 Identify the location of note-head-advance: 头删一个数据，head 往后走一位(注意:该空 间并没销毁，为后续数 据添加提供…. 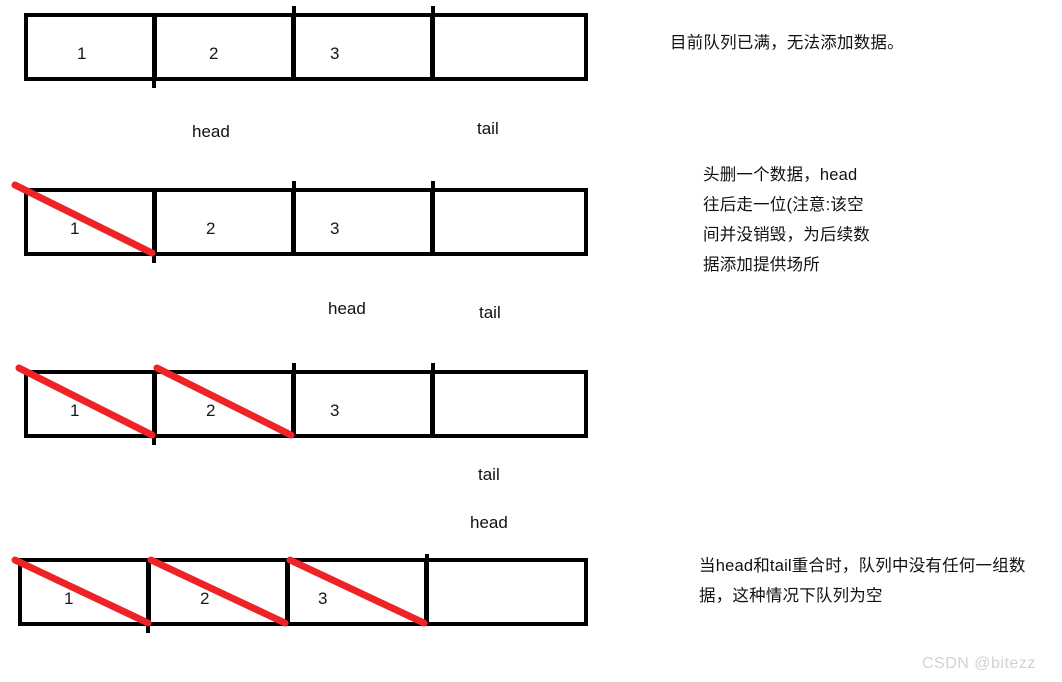
(786, 220).